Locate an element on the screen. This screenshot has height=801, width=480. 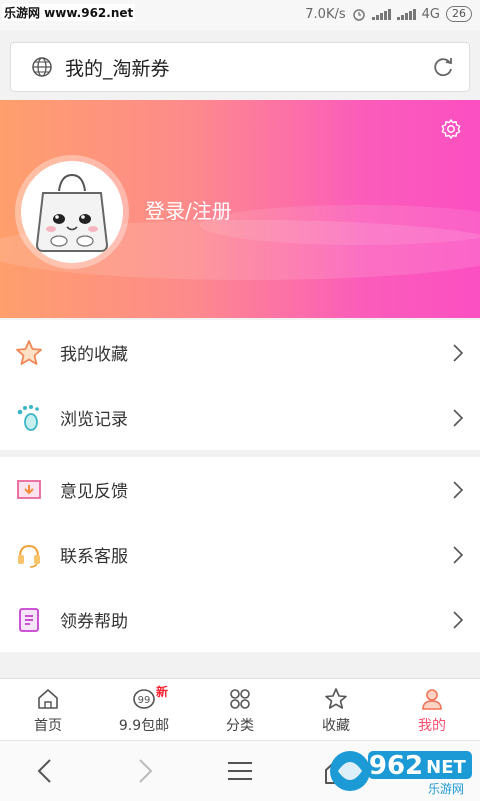
tab-category: 分类 is located at coordinates (240, 710).